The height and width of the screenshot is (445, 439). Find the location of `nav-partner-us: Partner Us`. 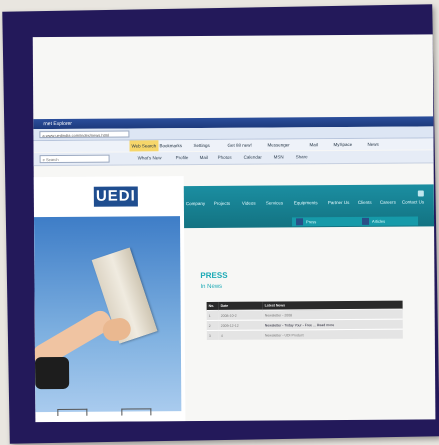

nav-partner-us: Partner Us is located at coordinates (339, 202).